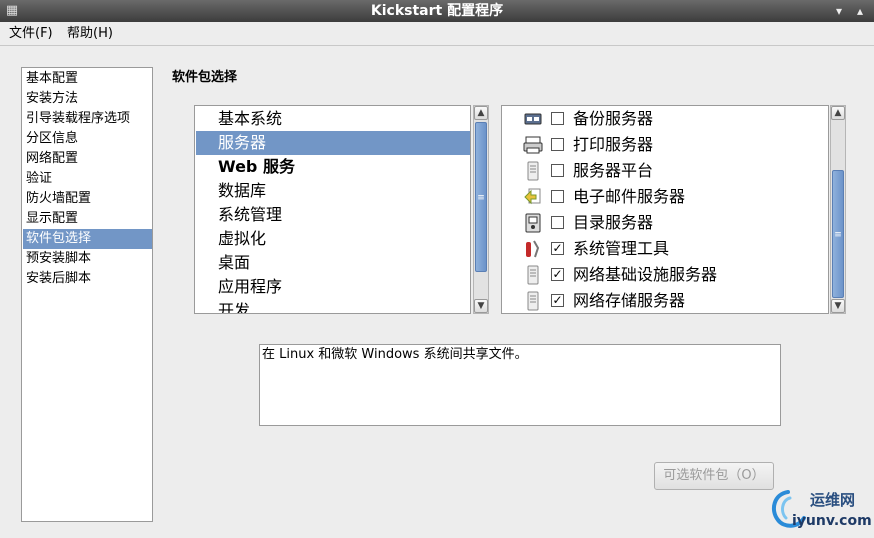 Image resolution: width=874 pixels, height=538 pixels. I want to click on menu-help: 帮助(H), so click(90, 34).